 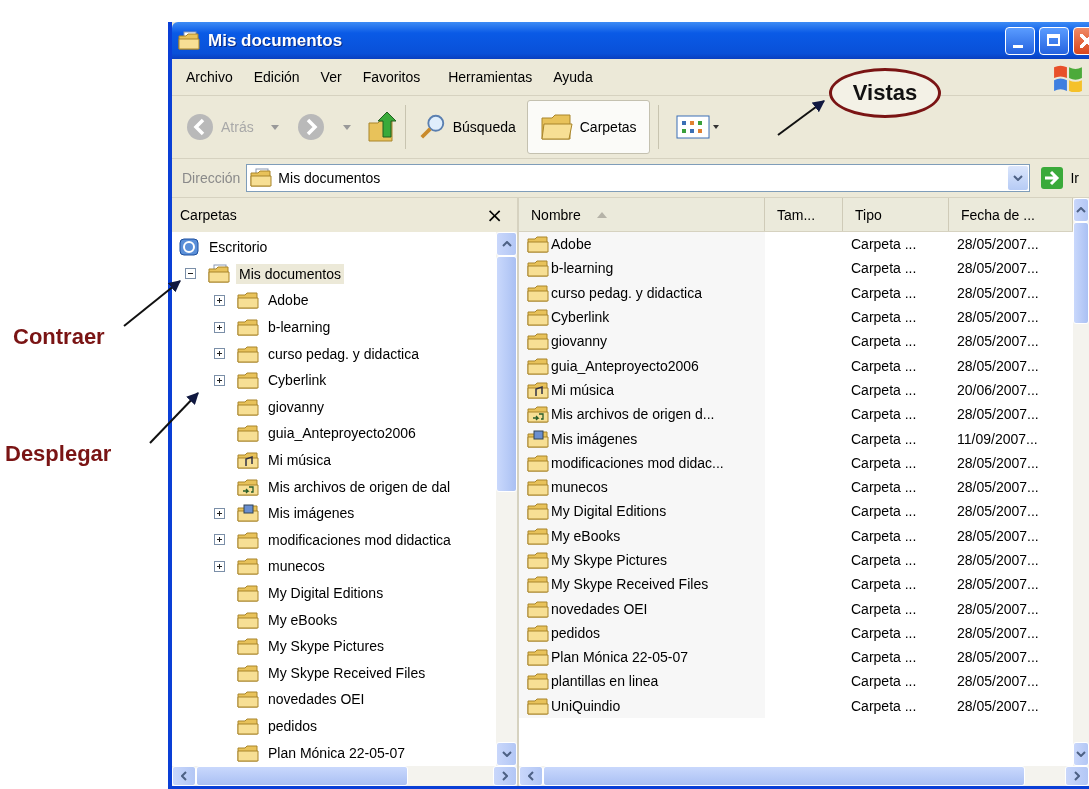 What do you see at coordinates (1059, 178) in the screenshot?
I see `go-button: Ir` at bounding box center [1059, 178].